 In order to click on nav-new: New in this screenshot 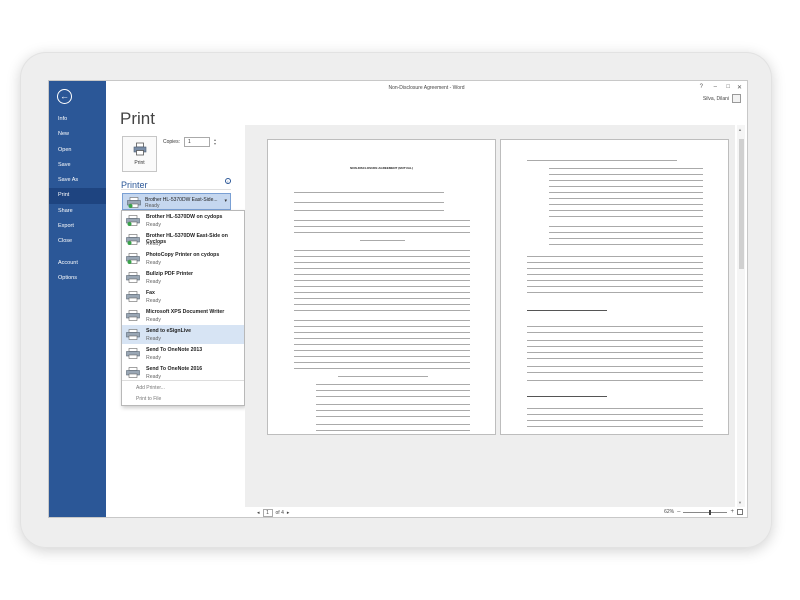, I will do `click(77, 134)`.